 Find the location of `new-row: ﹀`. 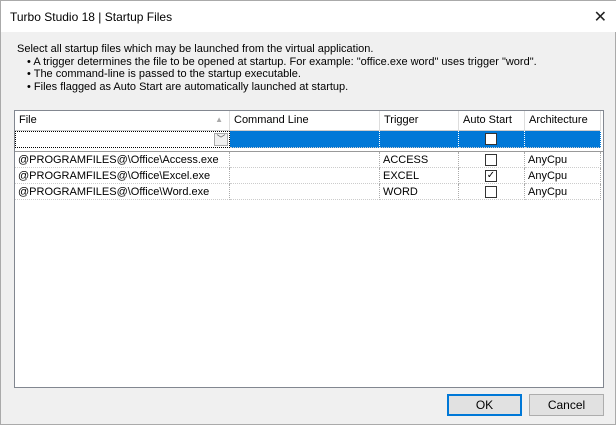

new-row: ﹀ is located at coordinates (308, 139).